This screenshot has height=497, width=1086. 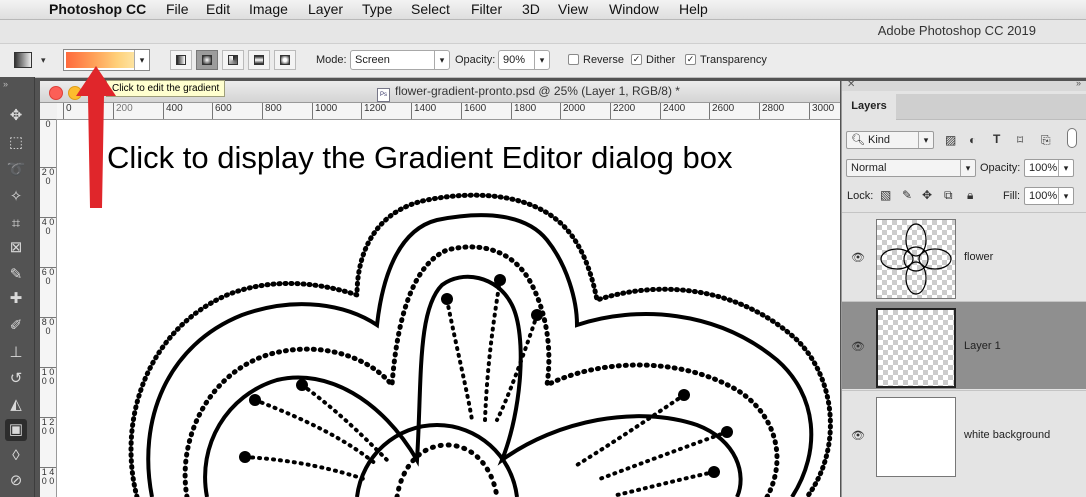 What do you see at coordinates (970, 195) in the screenshot?
I see `lock-all-icon: 🔒︎` at bounding box center [970, 195].